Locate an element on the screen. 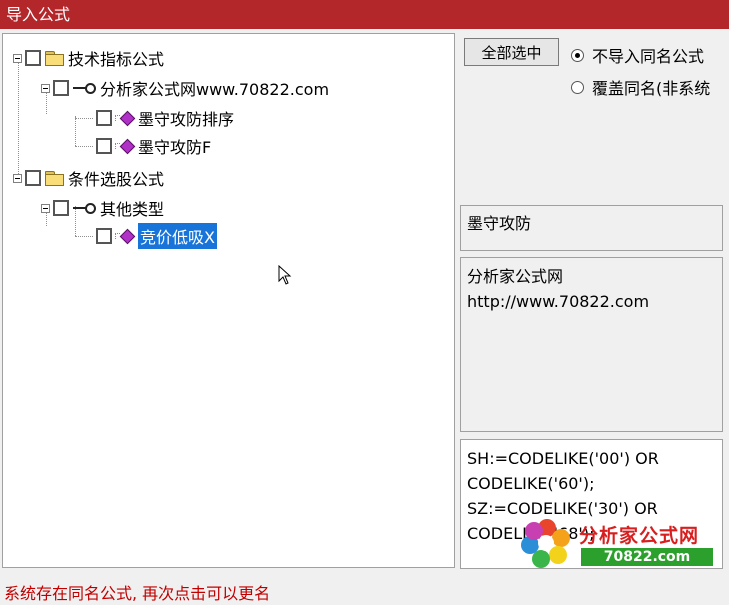  tree-node-formula: 墨守攻防F is located at coordinates (152, 146).